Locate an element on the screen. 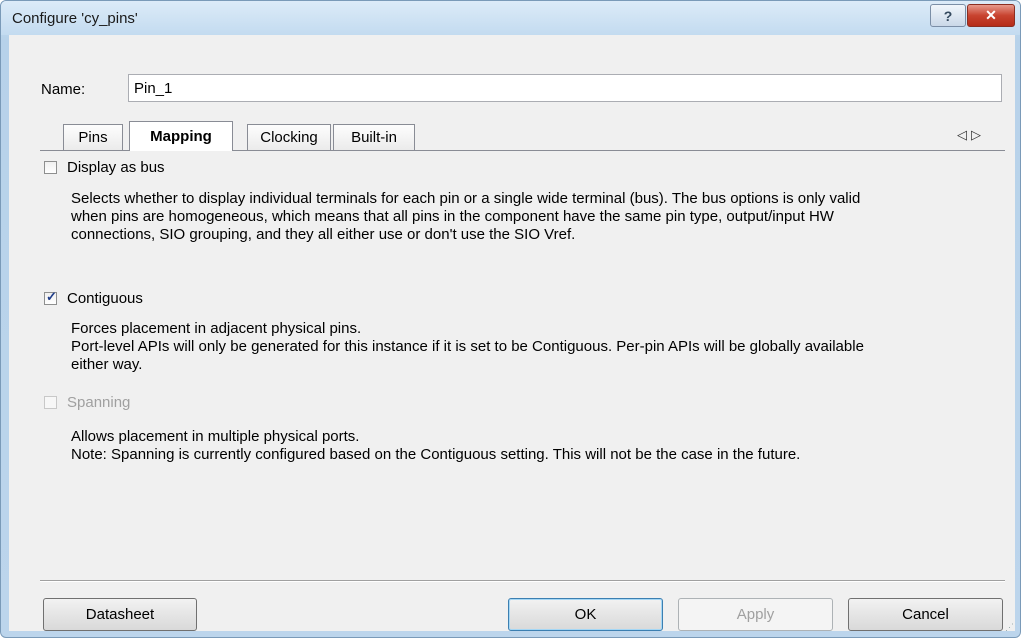 The image size is (1021, 638). name-label: Name: is located at coordinates (63, 89).